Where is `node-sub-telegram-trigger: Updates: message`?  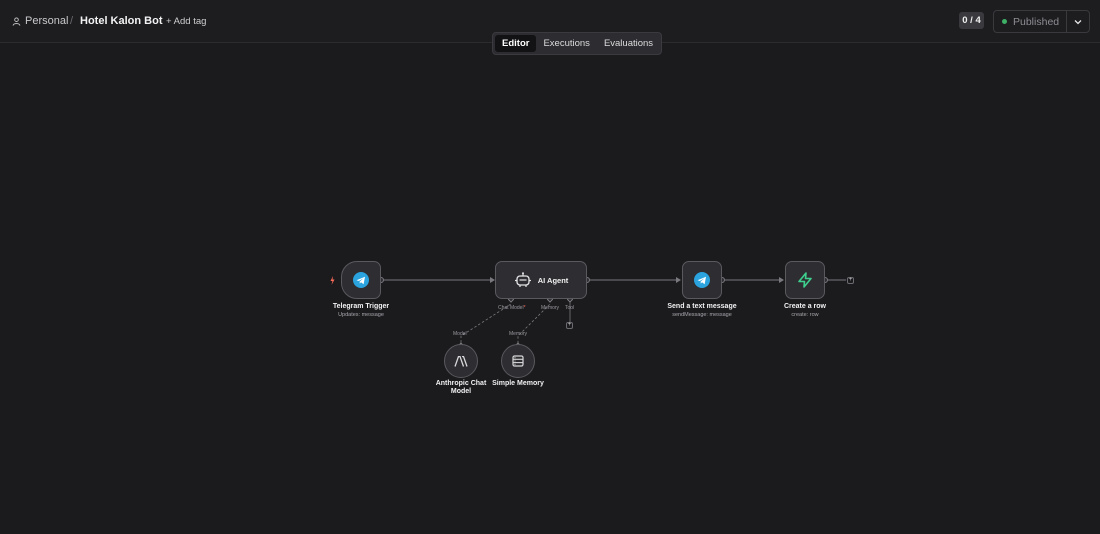
node-sub-telegram-trigger: Updates: message is located at coordinates (361, 315).